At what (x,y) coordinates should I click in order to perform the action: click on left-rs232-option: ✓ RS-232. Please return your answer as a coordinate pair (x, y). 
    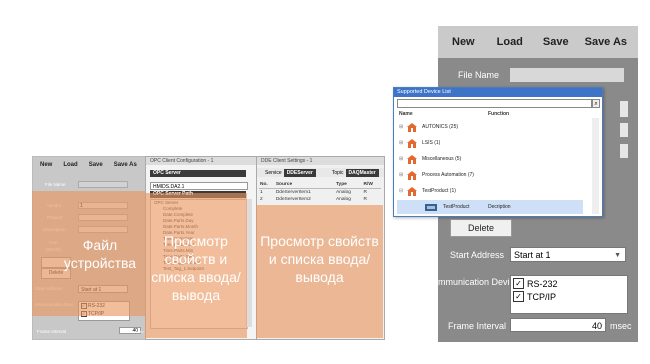
    Looking at the image, I should click on (104, 306).